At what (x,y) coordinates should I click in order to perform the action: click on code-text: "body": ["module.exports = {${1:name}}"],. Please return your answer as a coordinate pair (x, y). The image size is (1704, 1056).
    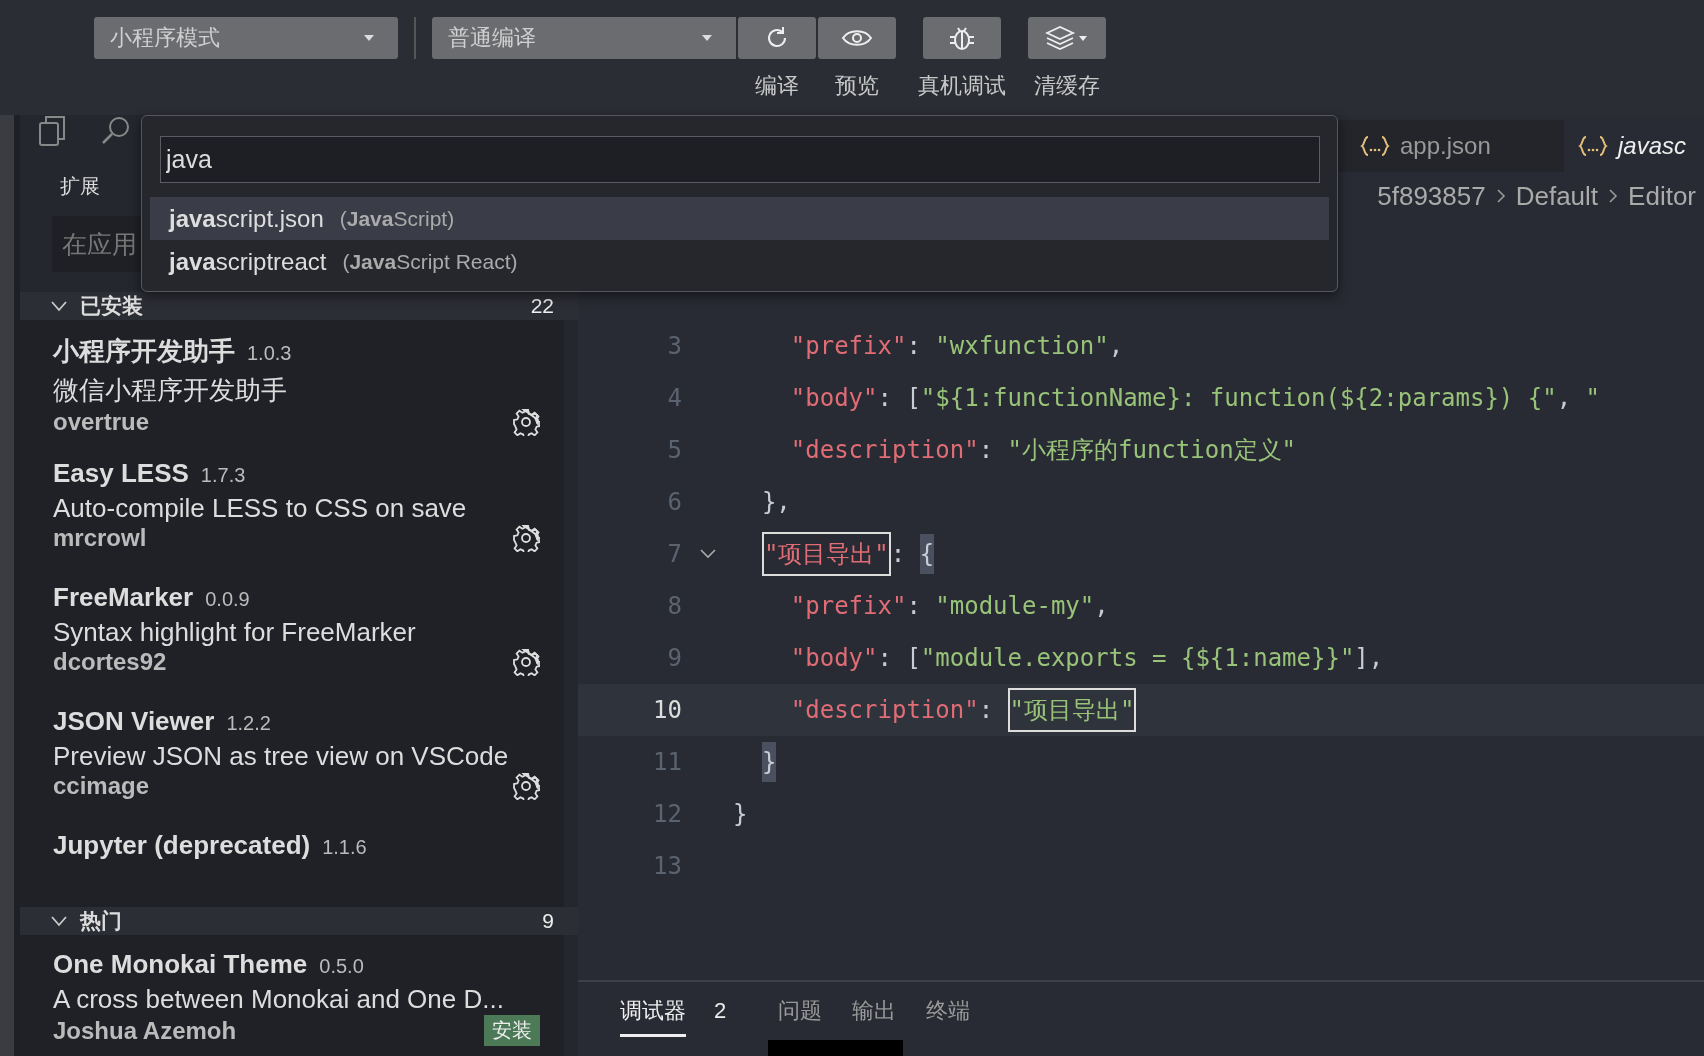
    Looking at the image, I should click on (1086, 658).